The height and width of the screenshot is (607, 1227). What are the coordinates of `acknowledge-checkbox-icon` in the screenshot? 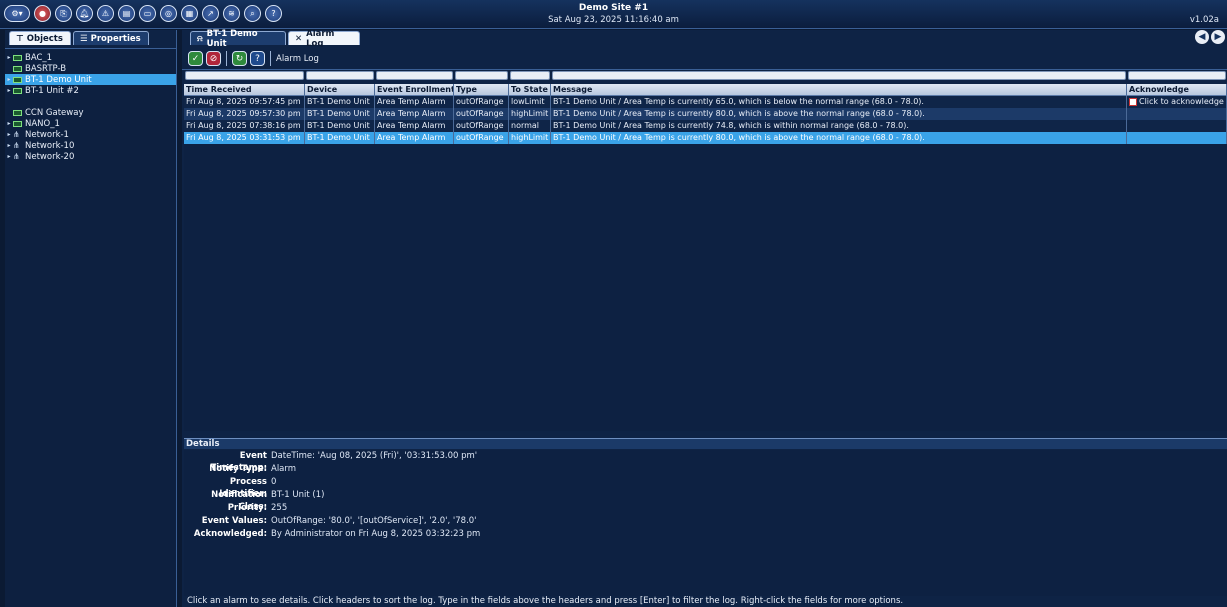 It's located at (1133, 101).